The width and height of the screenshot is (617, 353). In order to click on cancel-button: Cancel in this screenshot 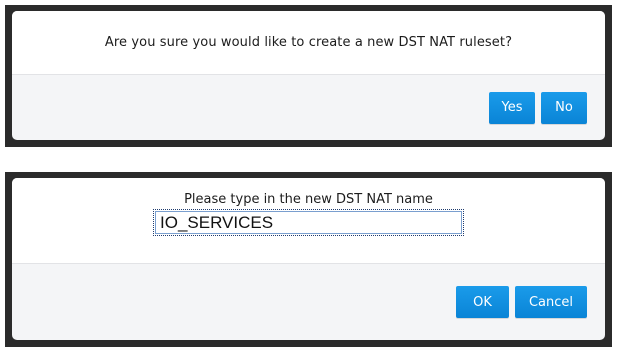, I will do `click(551, 302)`.